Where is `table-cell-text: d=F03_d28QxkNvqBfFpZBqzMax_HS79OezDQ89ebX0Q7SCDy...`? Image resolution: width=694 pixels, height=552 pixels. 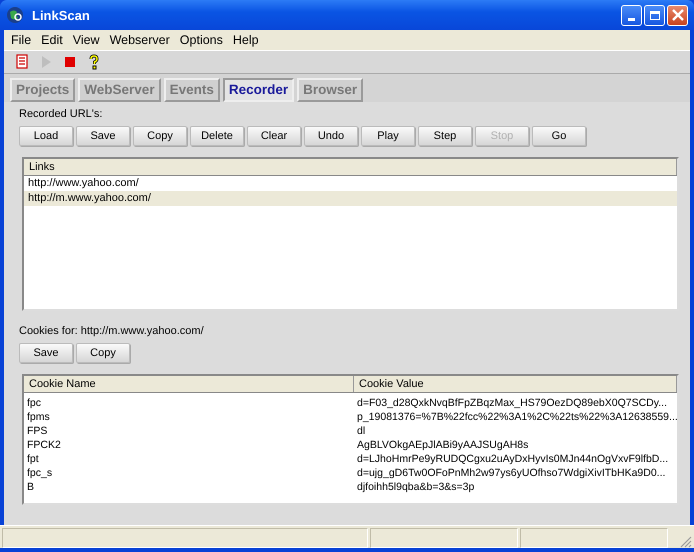
table-cell-text: d=F03_d28QxkNvqBfFpZBqzMax_HS79OezDQ89ebX0Q7SCDy... is located at coordinates (512, 403).